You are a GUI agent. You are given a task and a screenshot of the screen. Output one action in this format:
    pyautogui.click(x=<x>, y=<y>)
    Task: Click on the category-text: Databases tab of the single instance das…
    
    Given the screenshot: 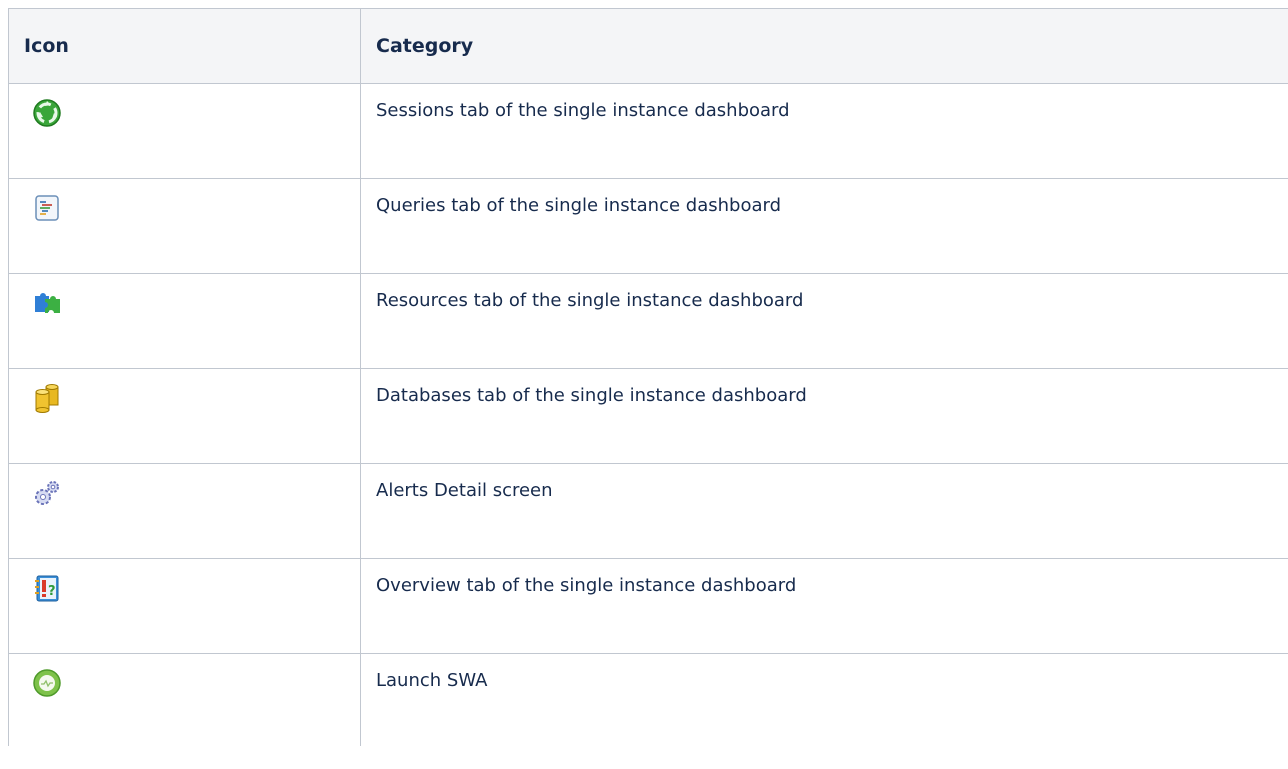 What is the action you would take?
    pyautogui.click(x=824, y=416)
    